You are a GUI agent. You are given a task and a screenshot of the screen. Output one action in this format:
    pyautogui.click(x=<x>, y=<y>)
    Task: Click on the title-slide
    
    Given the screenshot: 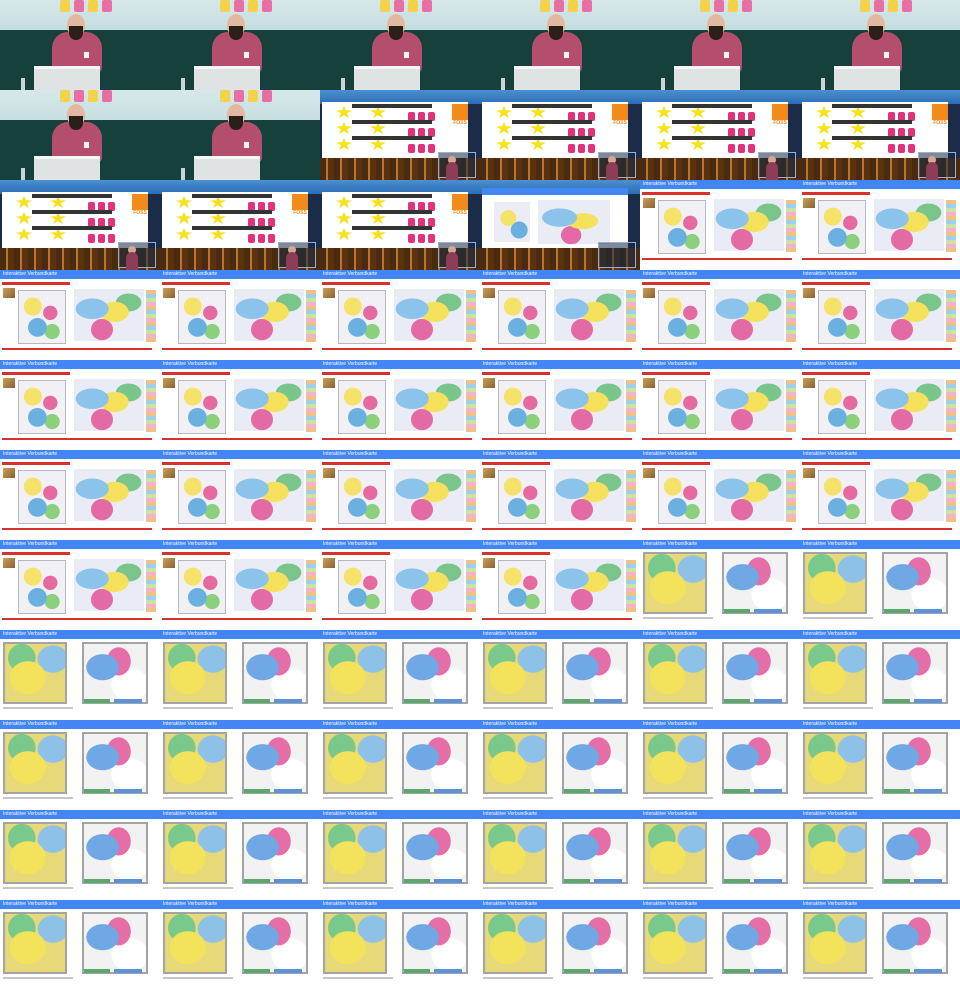 What is the action you would take?
    pyautogui.click(x=235, y=220)
    